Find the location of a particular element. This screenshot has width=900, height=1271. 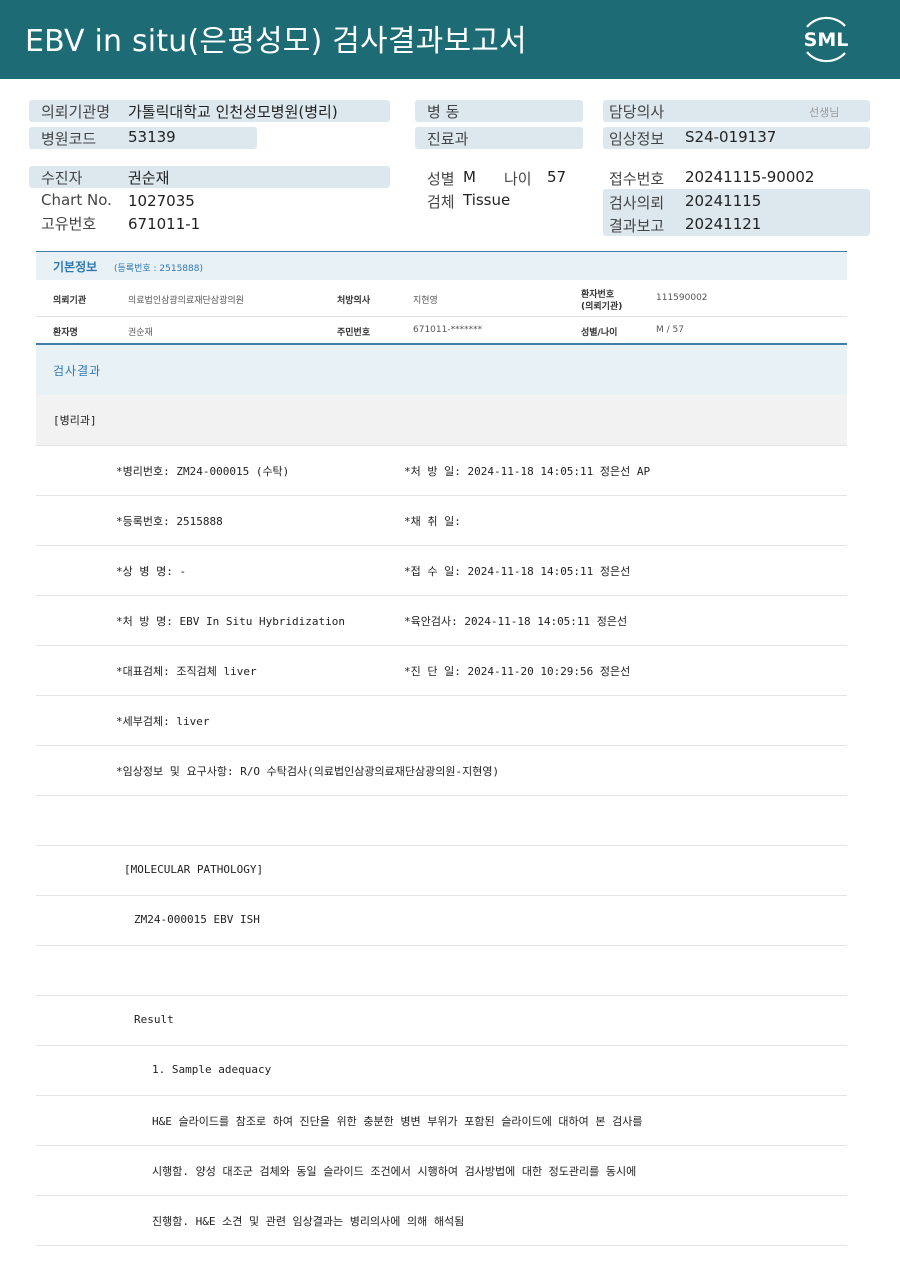

result-label-row: Result is located at coordinates (441, 1021).